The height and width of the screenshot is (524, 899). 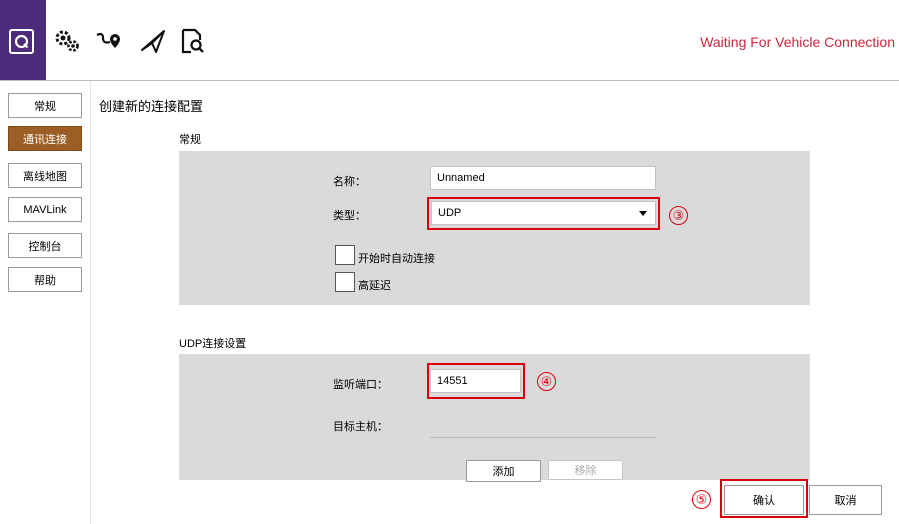 I want to click on add-host-button-label: 添加, so click(x=503, y=472).